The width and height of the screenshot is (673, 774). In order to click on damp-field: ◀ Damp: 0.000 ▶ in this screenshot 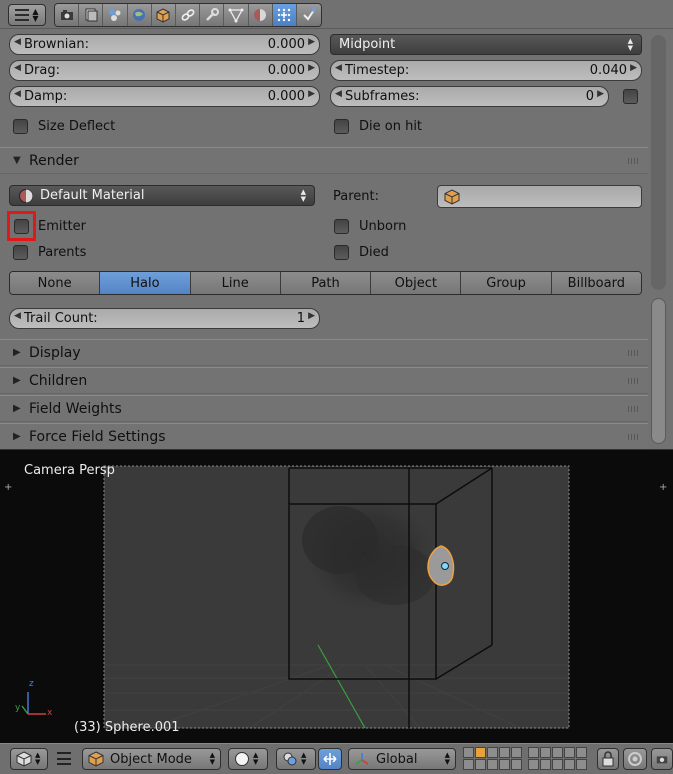, I will do `click(164, 96)`.